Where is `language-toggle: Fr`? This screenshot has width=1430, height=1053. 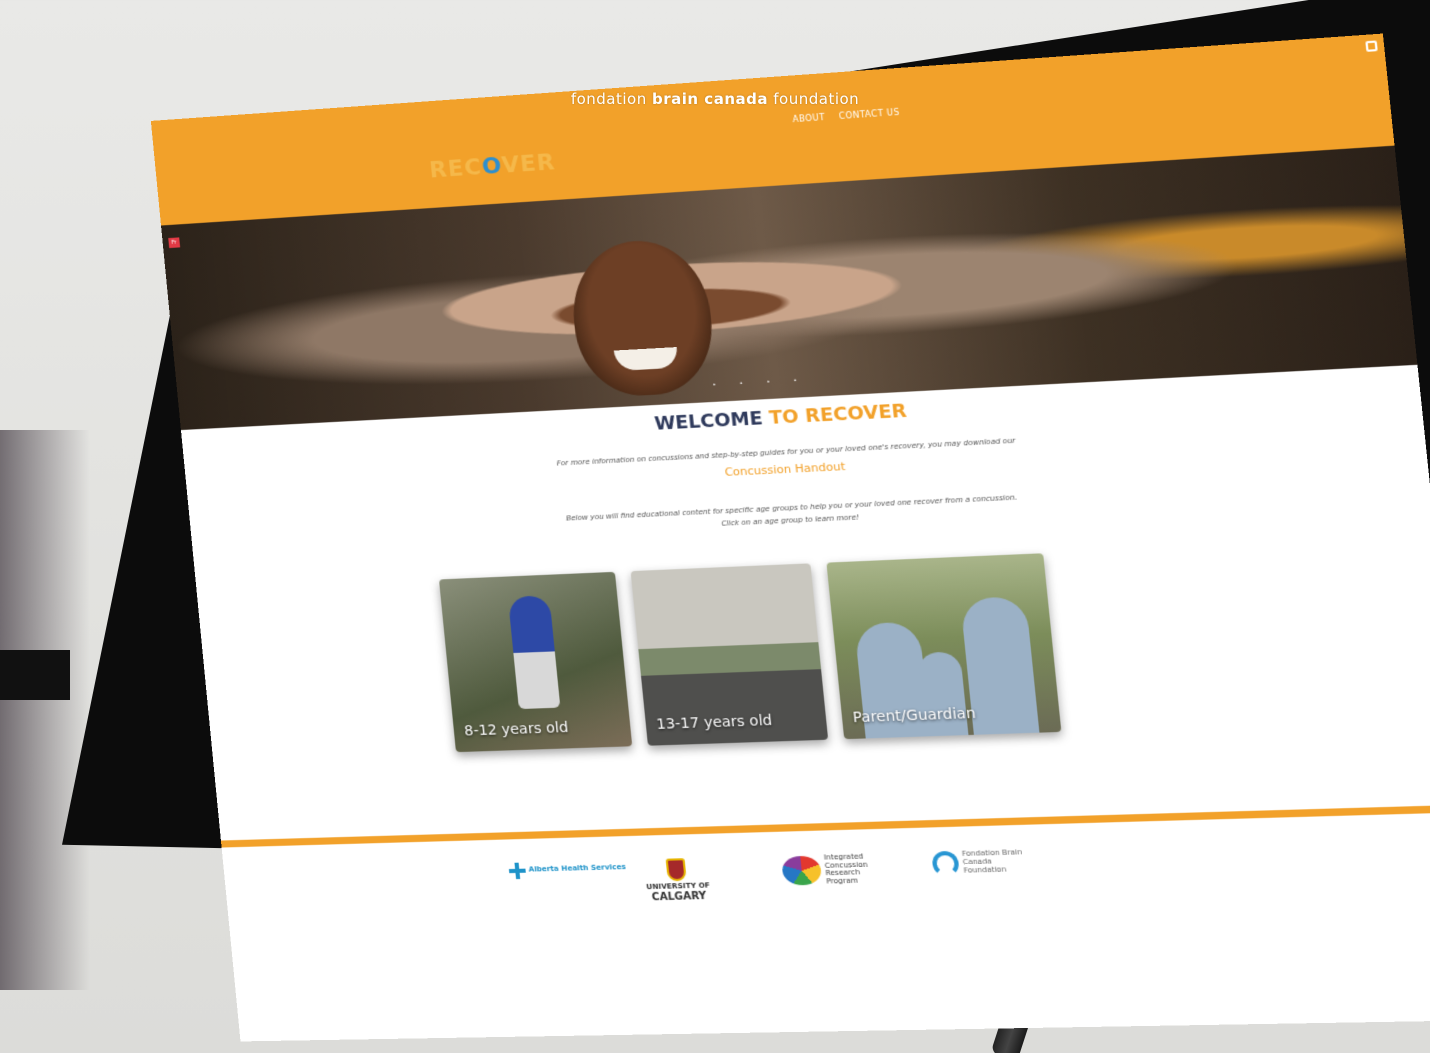 language-toggle: Fr is located at coordinates (174, 243).